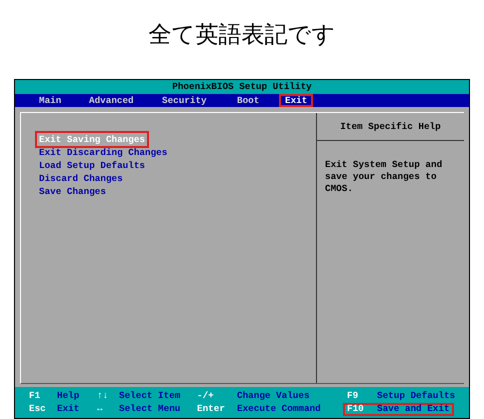  I want to click on help-text: Exit System Setup and save your changes to CMOS., so click(384, 177).